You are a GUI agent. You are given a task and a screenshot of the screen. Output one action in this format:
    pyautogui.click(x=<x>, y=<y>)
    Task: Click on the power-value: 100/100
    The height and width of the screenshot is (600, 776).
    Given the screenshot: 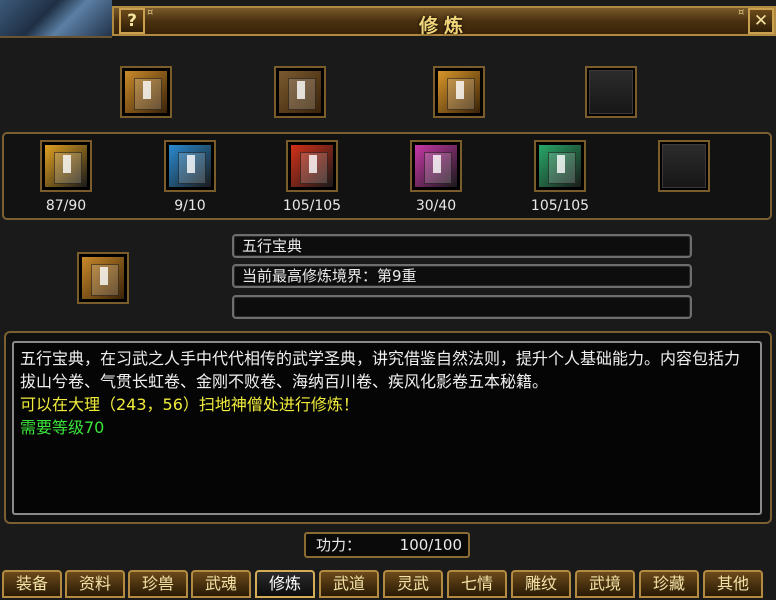 What is the action you would take?
    pyautogui.click(x=430, y=545)
    